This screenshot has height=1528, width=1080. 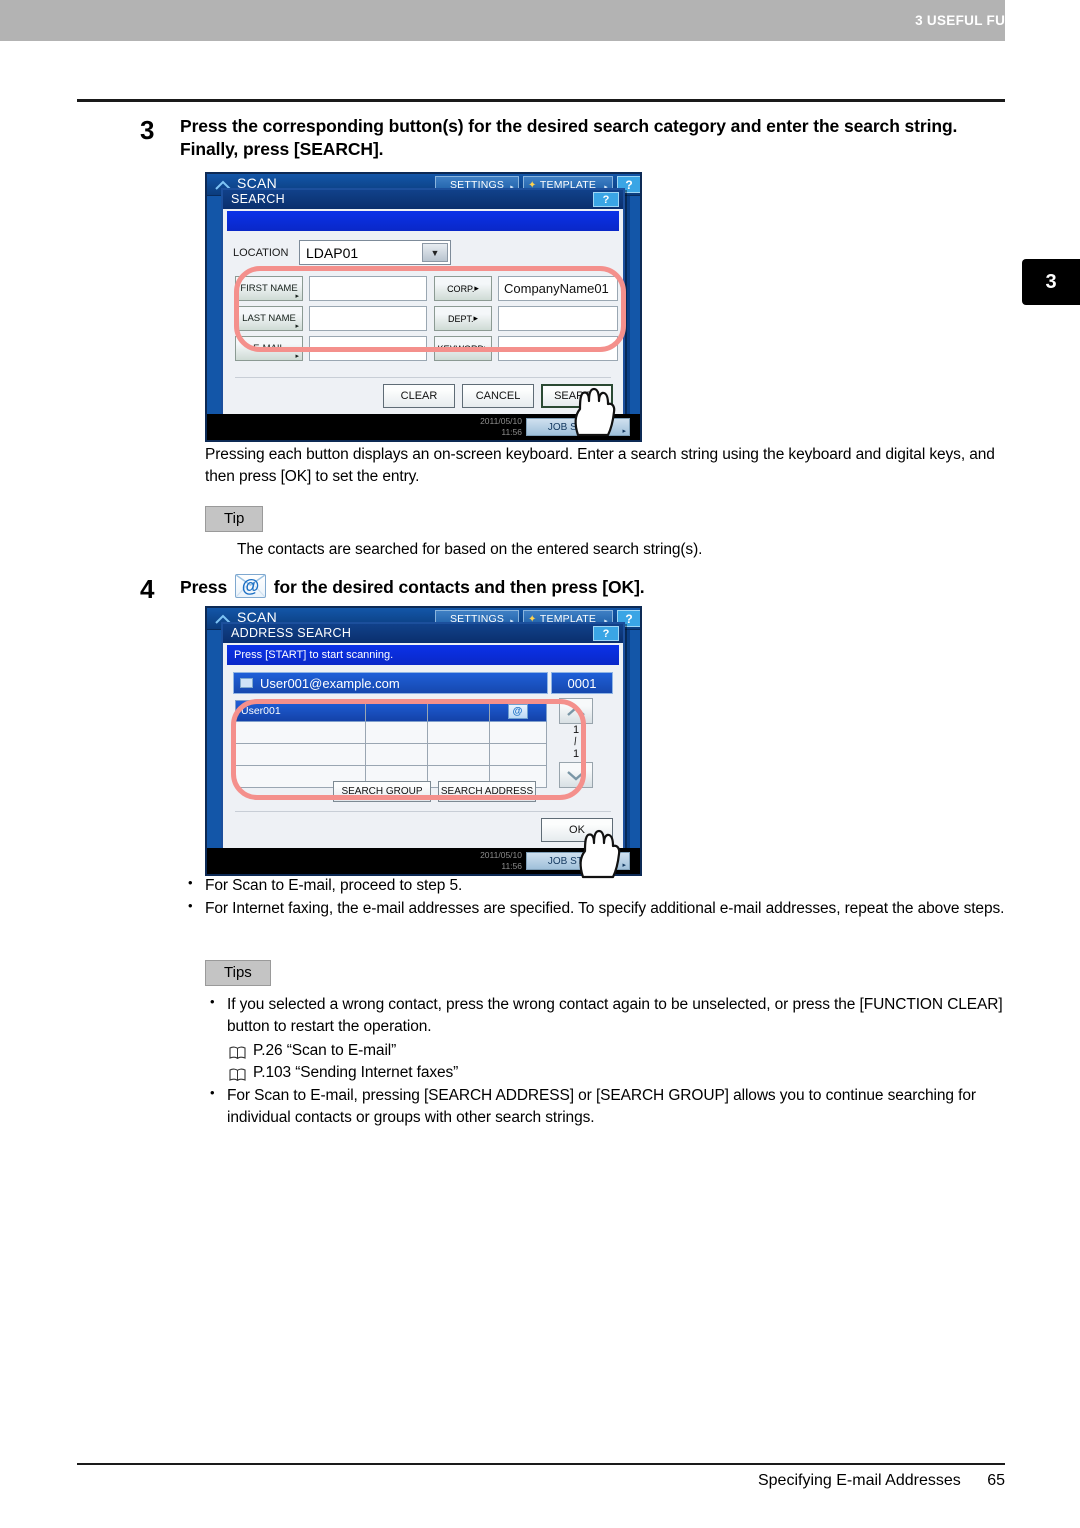 What do you see at coordinates (487, 791) in the screenshot?
I see `search-address-button: SEARCH ADDRESS ▸` at bounding box center [487, 791].